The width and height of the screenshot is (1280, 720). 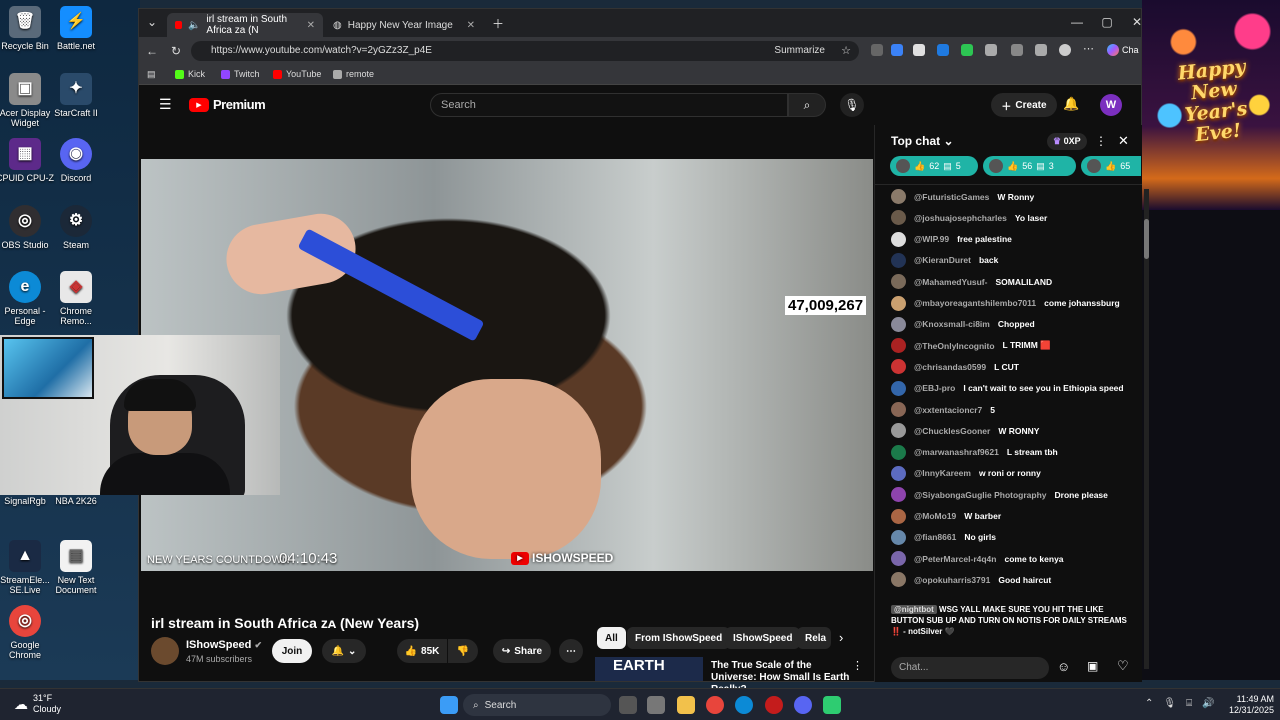 What do you see at coordinates (857, 665) in the screenshot?
I see `recommendation-more-icon: ⋮` at bounding box center [857, 665].